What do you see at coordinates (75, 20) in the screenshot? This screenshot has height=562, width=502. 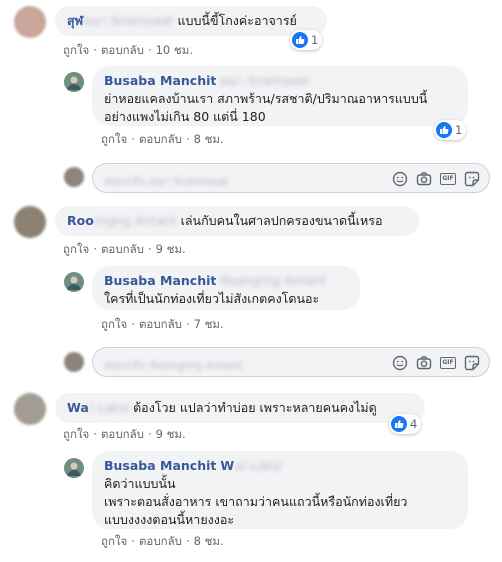 I see `comment-author: สุฬ` at bounding box center [75, 20].